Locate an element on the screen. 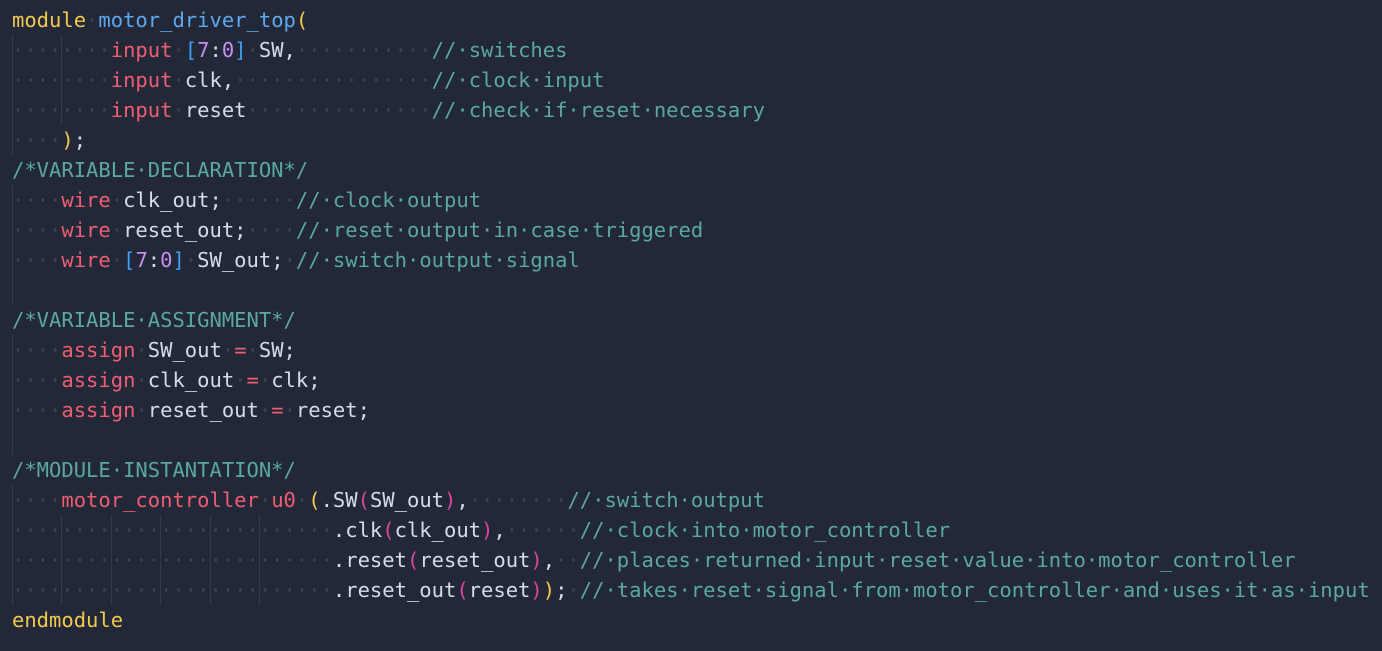 The image size is (1382, 651). whitespace-dots: ·························· is located at coordinates (172, 590).